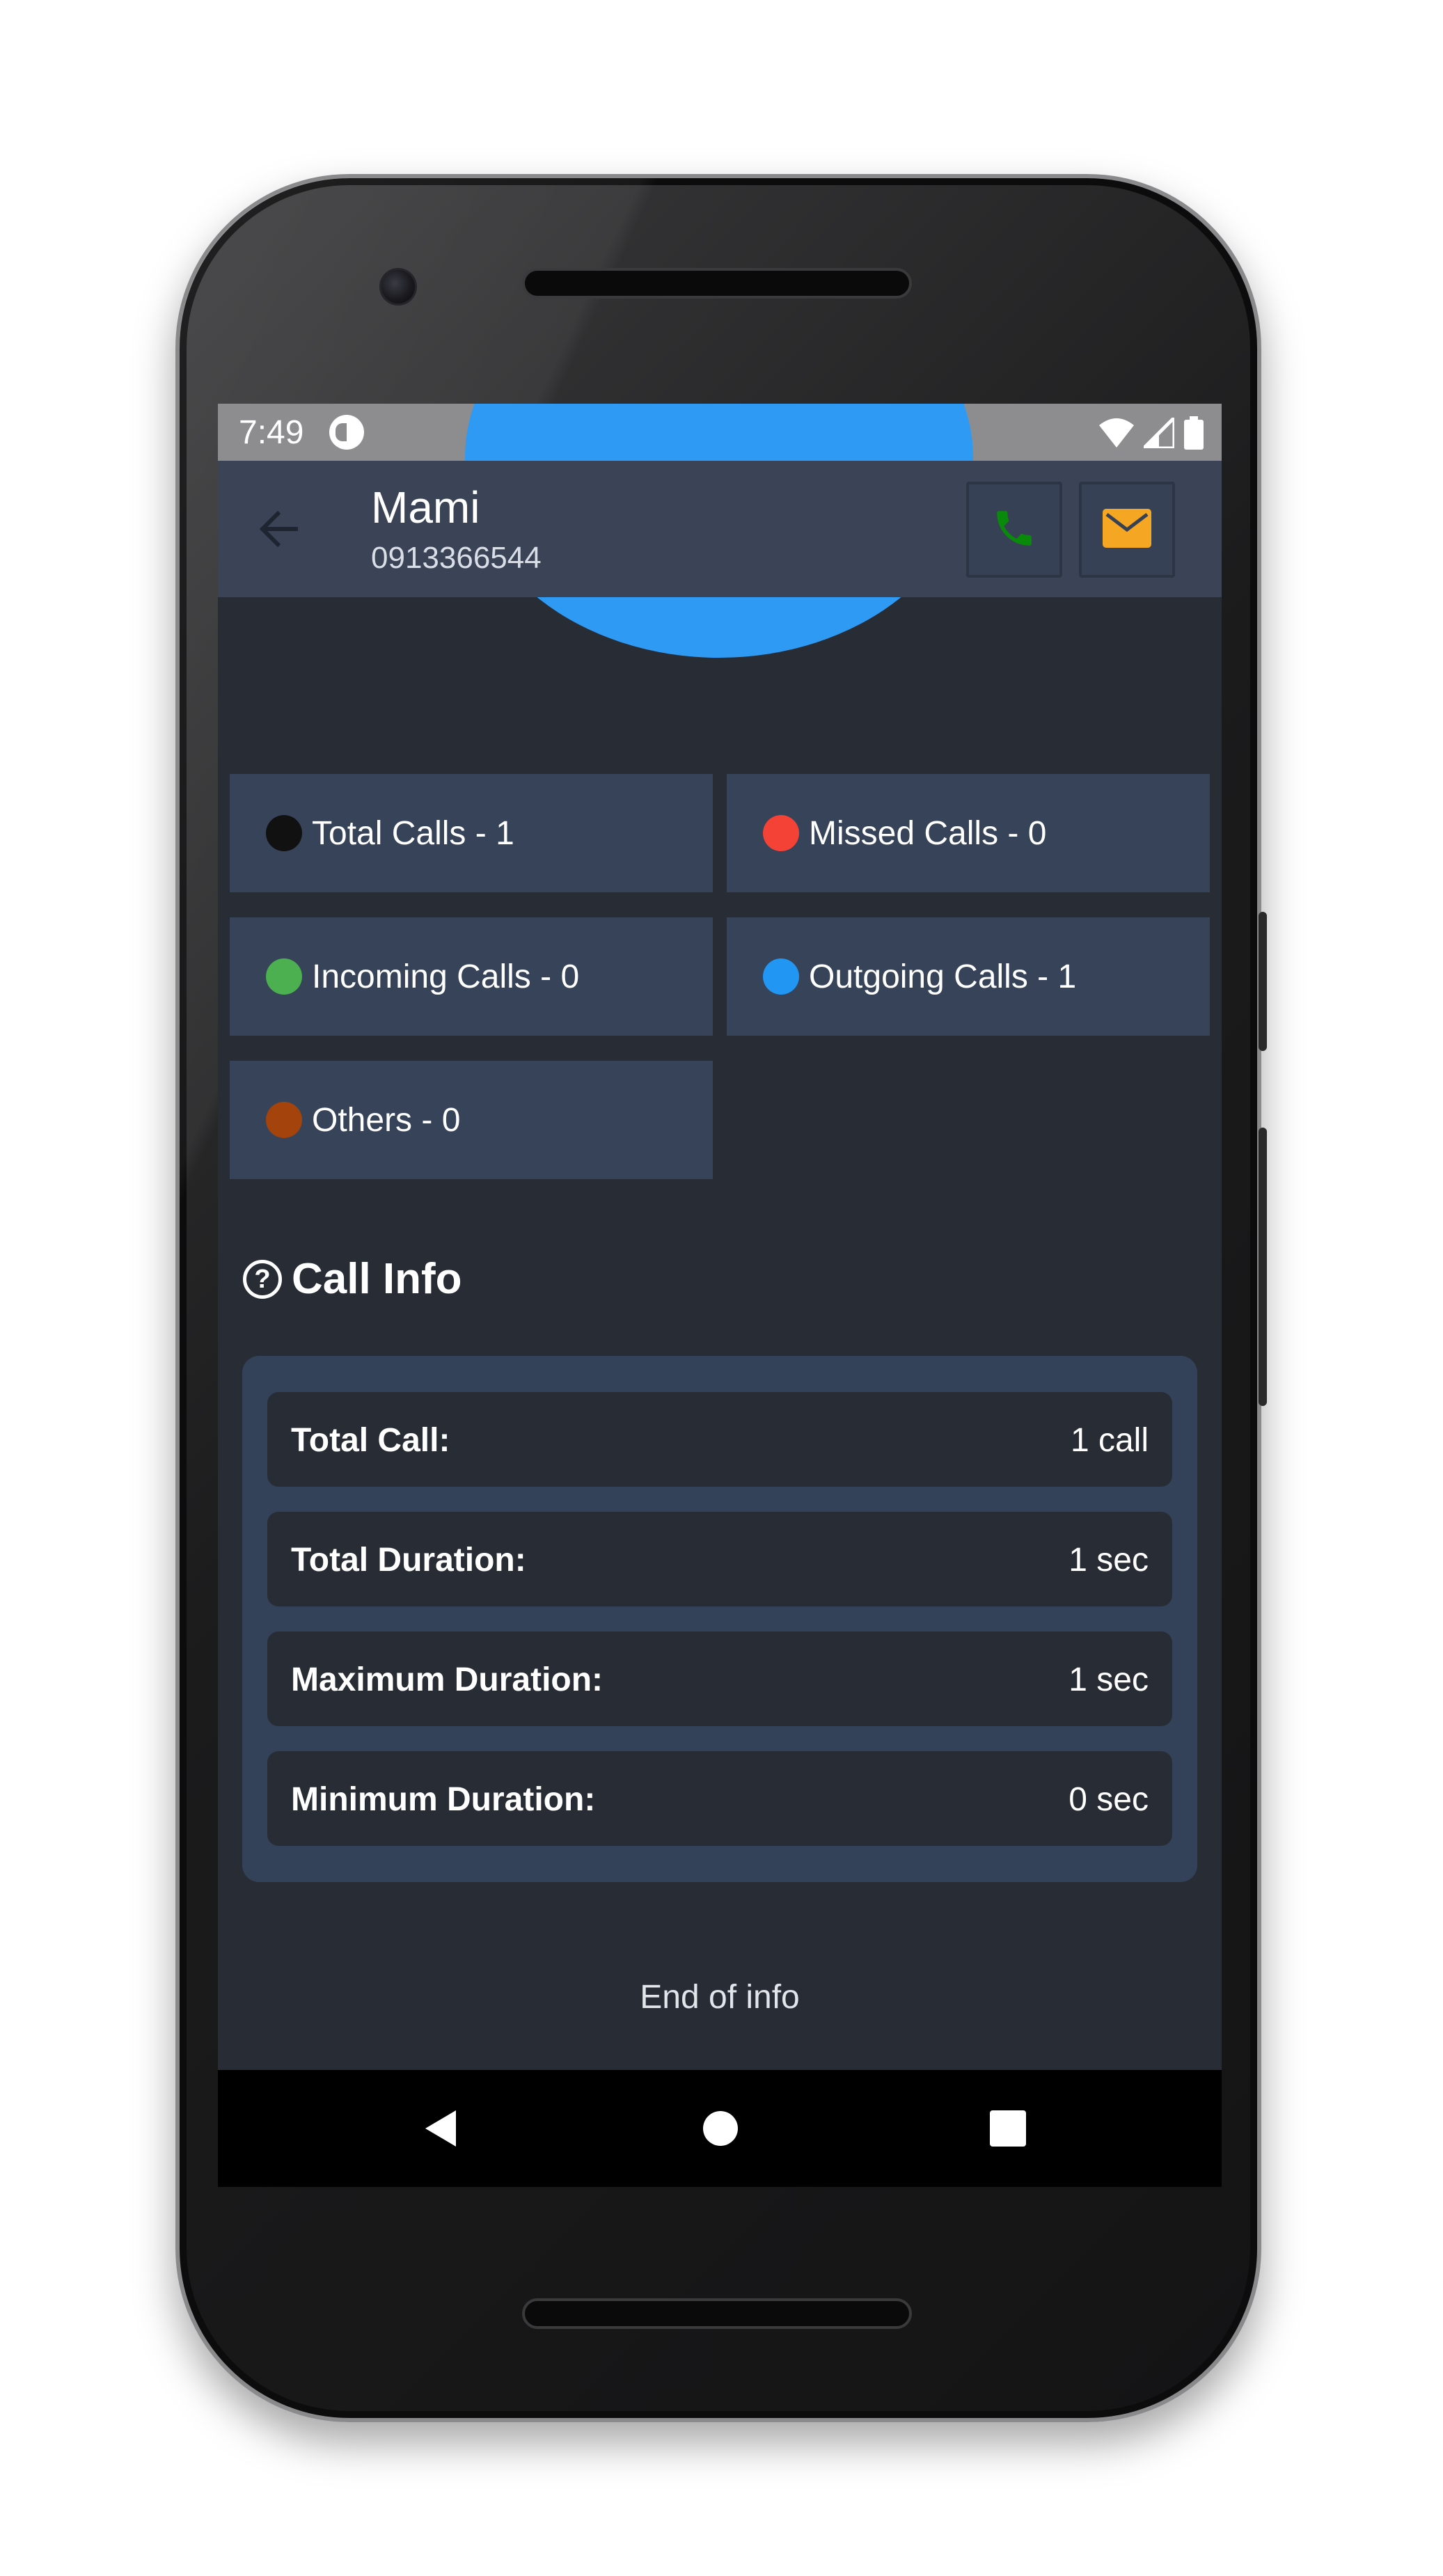 This screenshot has width=1443, height=2576. I want to click on legend-dot-total, so click(284, 833).